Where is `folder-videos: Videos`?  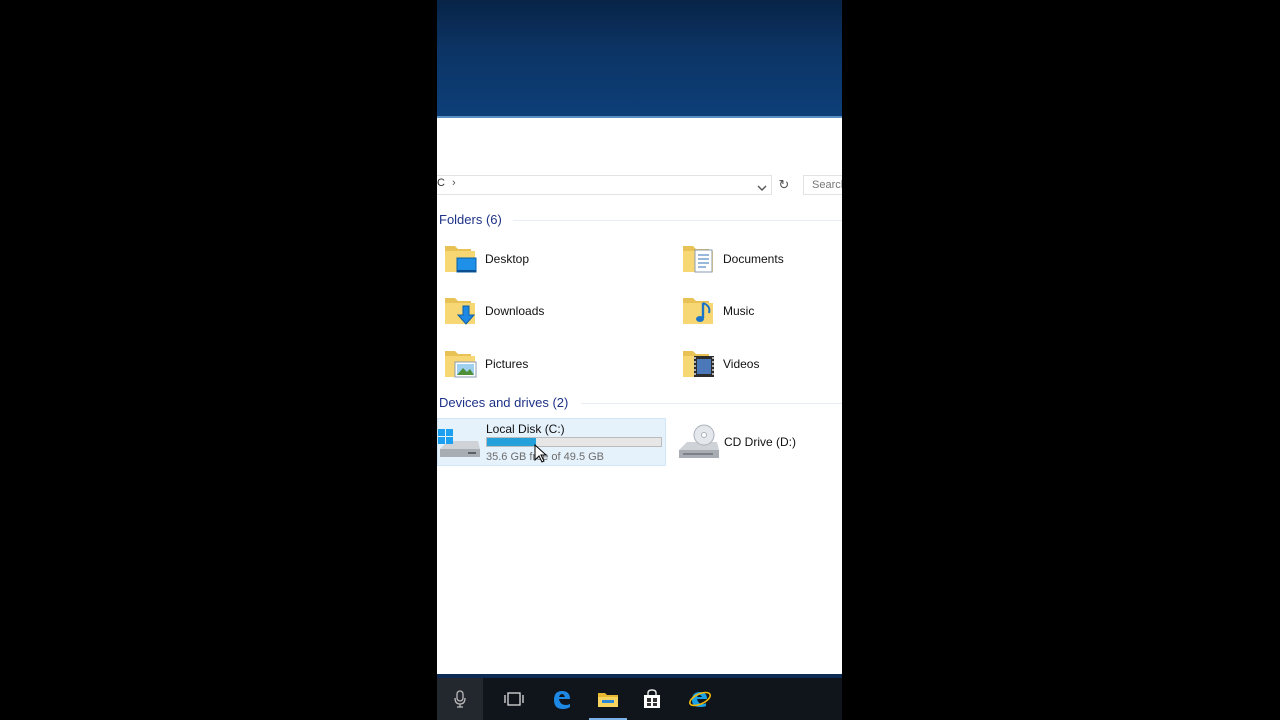
folder-videos: Videos is located at coordinates (758, 365).